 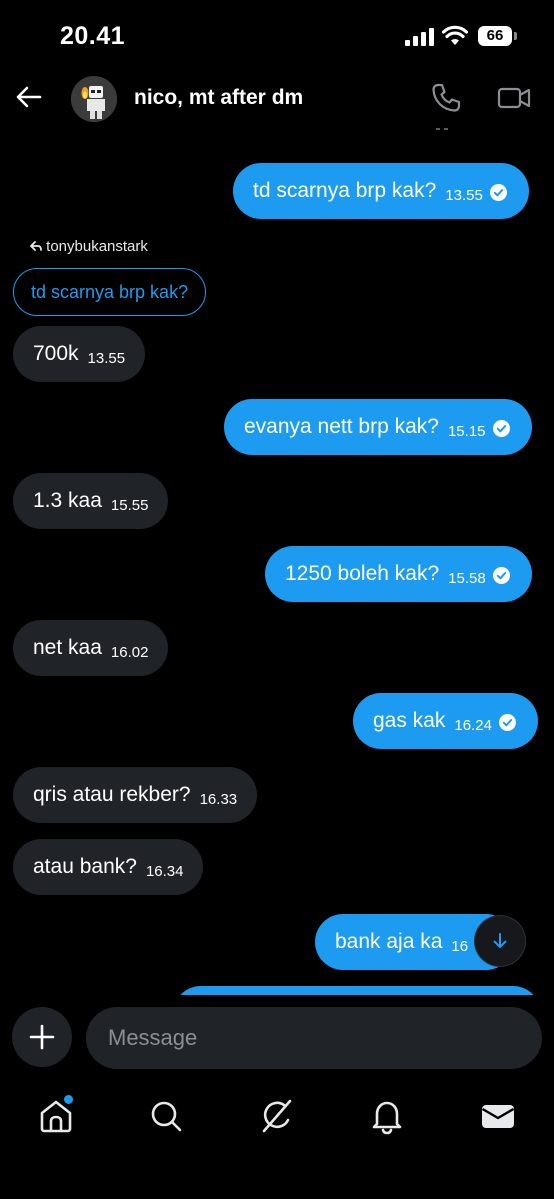 What do you see at coordinates (166, 1116) in the screenshot?
I see `search-icon` at bounding box center [166, 1116].